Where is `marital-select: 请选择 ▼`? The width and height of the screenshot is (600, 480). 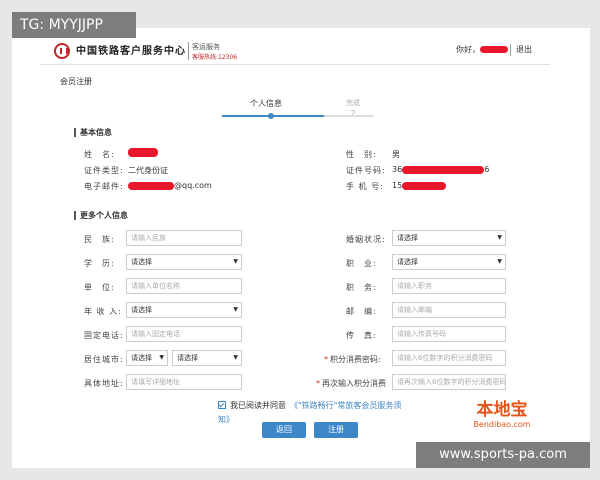 marital-select: 请选择 ▼ is located at coordinates (449, 238).